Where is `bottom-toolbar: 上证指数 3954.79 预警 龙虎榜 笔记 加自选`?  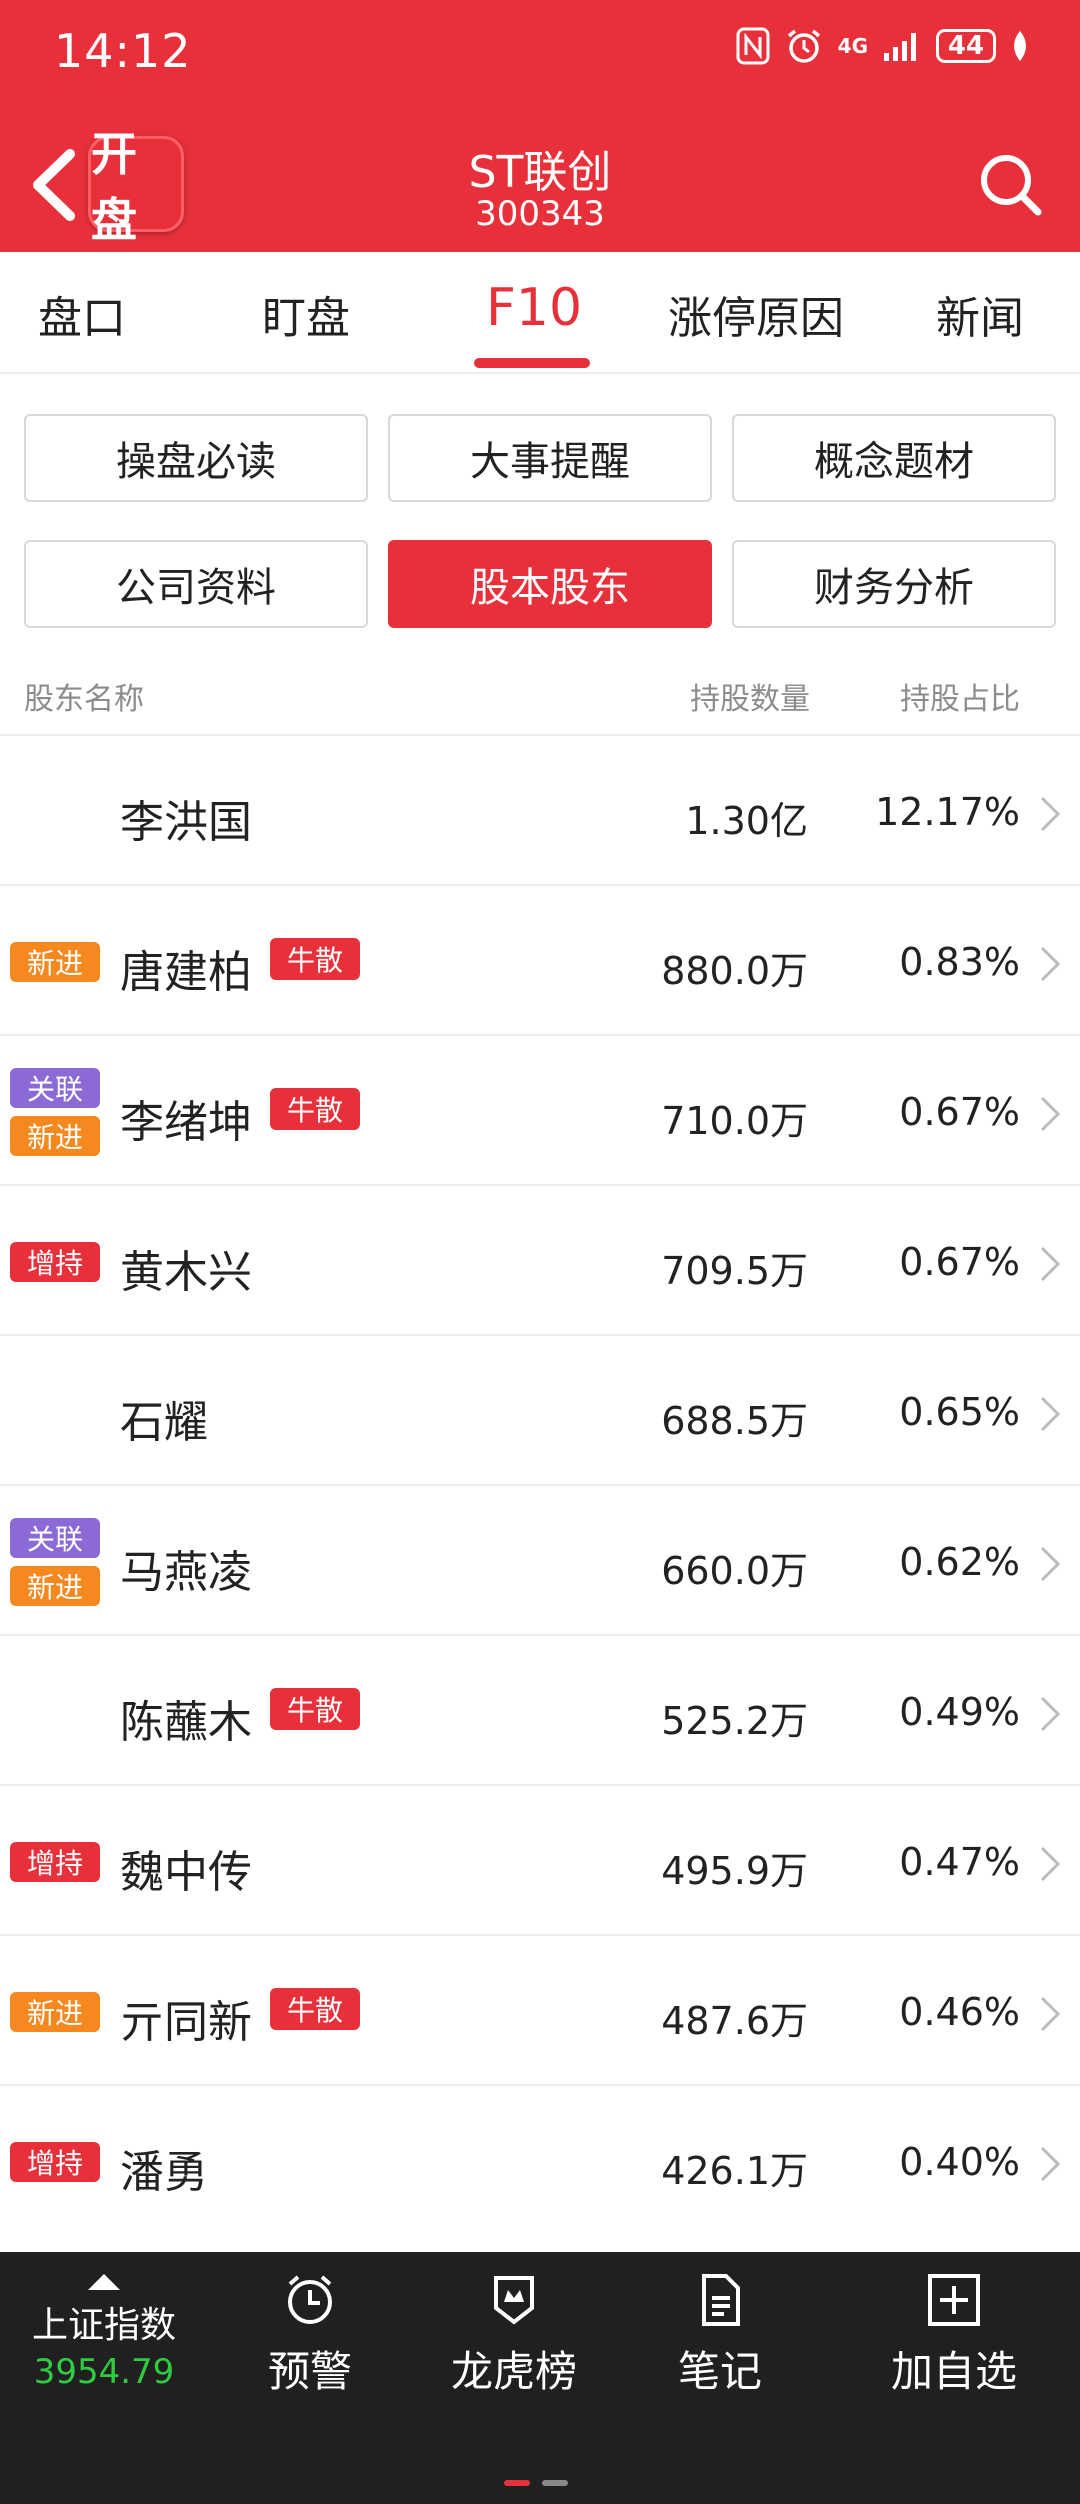
bottom-toolbar: 上证指数 3954.79 预警 龙虎榜 笔记 加自选 is located at coordinates (540, 2378).